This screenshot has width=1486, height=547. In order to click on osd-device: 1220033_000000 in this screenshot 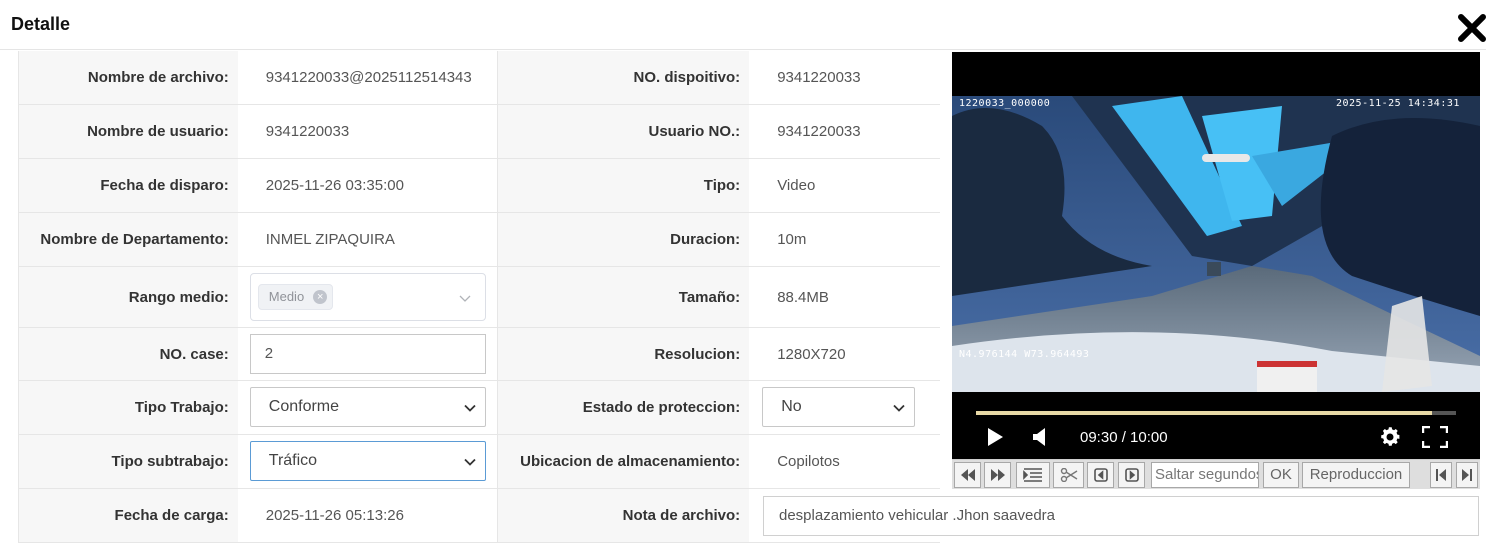, I will do `click(1005, 103)`.